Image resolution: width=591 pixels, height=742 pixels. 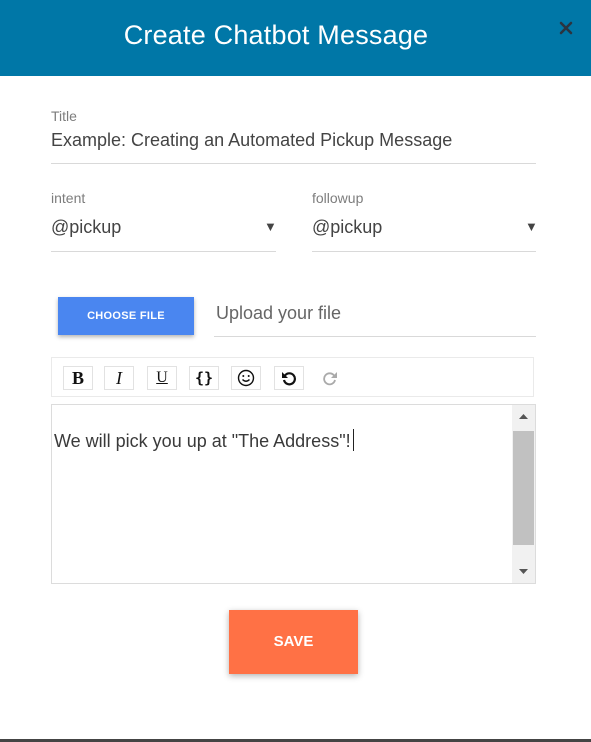 I want to click on scroll-up-button, so click(x=523, y=416).